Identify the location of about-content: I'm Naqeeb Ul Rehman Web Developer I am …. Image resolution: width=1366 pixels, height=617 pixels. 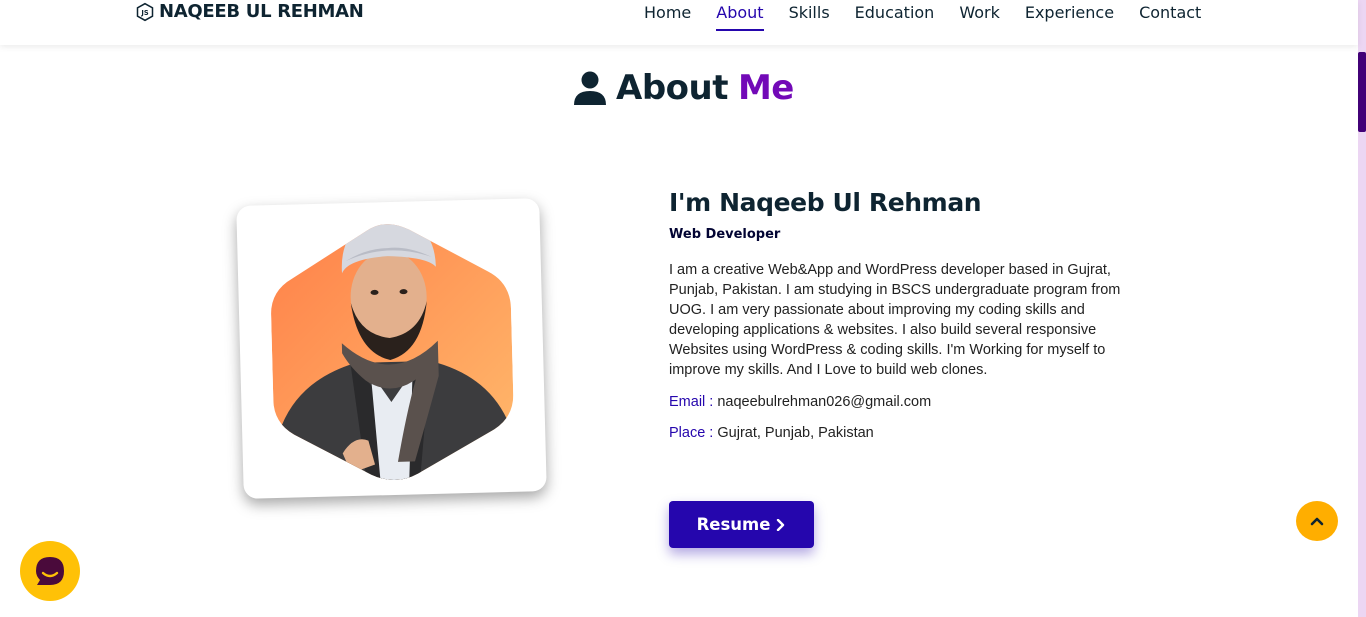
(909, 314).